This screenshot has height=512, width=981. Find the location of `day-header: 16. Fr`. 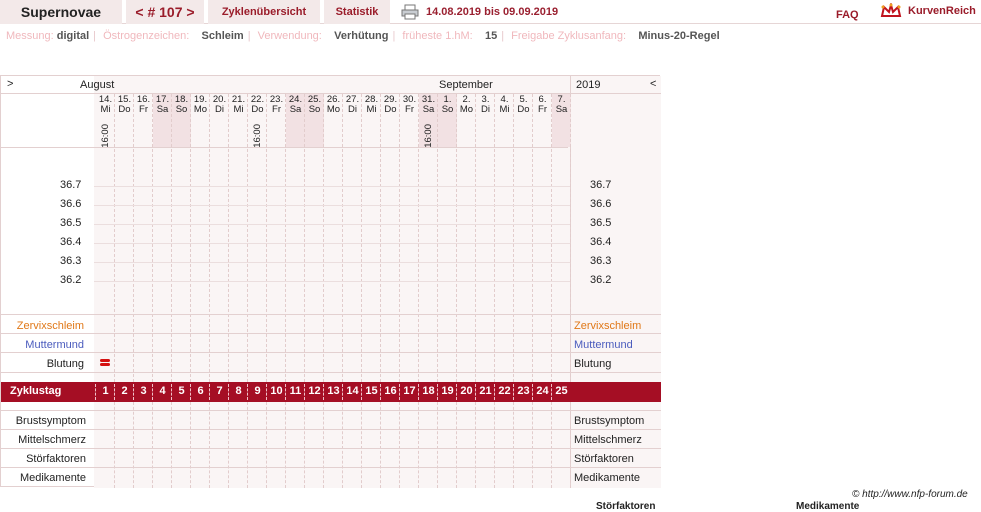

day-header: 16. Fr is located at coordinates (143, 105).